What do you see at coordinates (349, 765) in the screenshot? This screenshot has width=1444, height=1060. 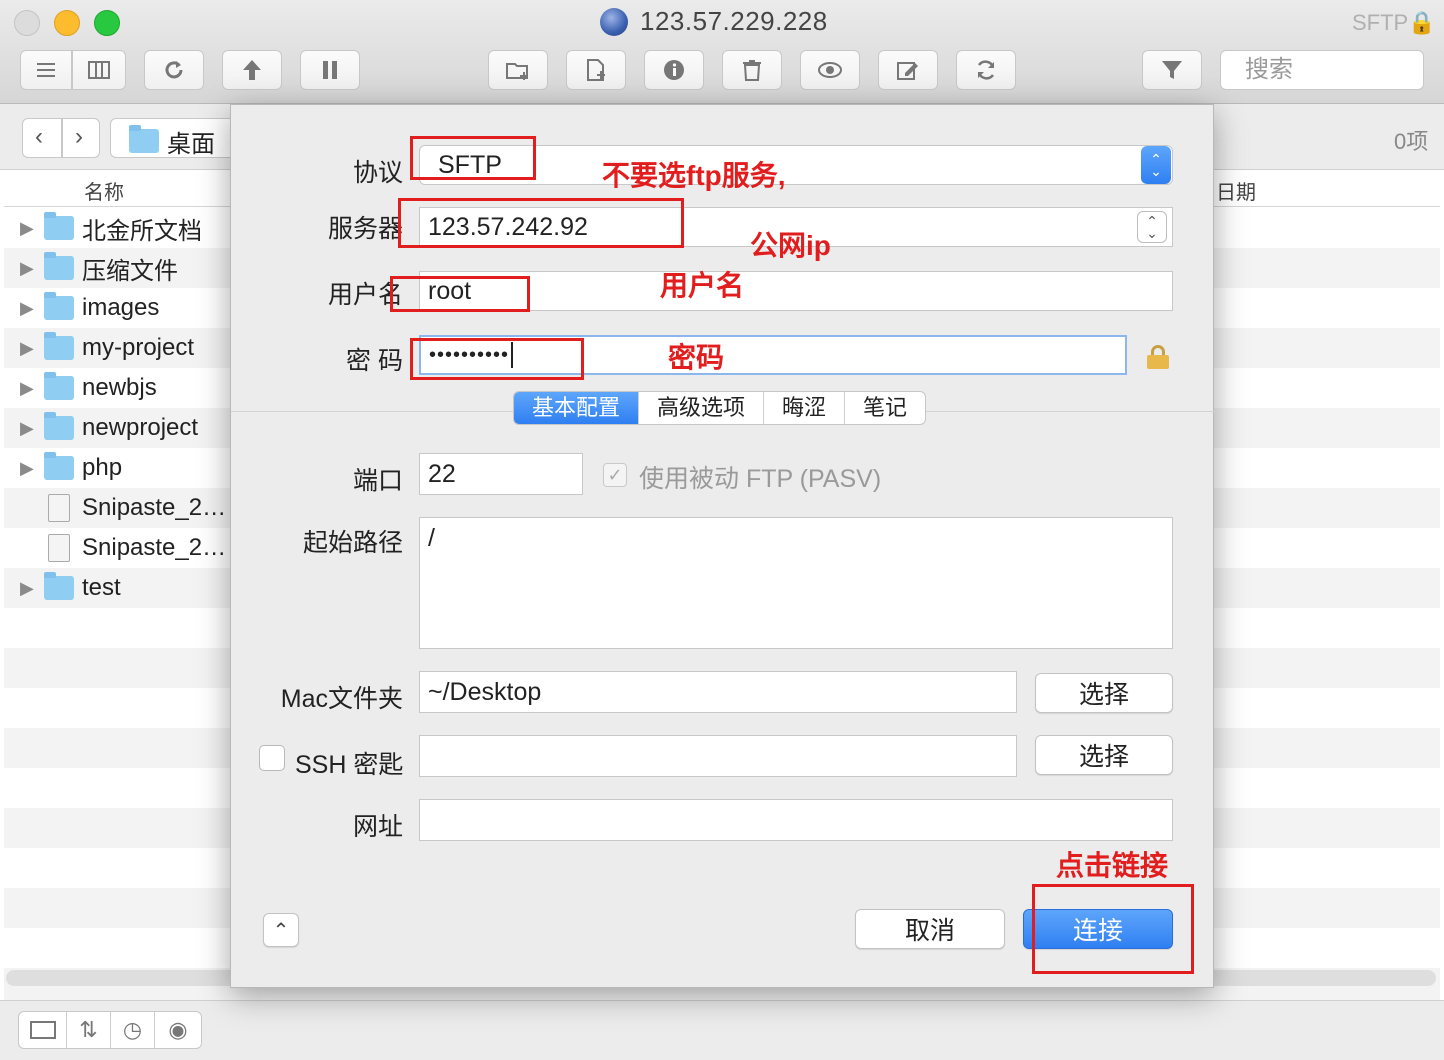 I see `ssh-key-label: SSH 密匙` at bounding box center [349, 765].